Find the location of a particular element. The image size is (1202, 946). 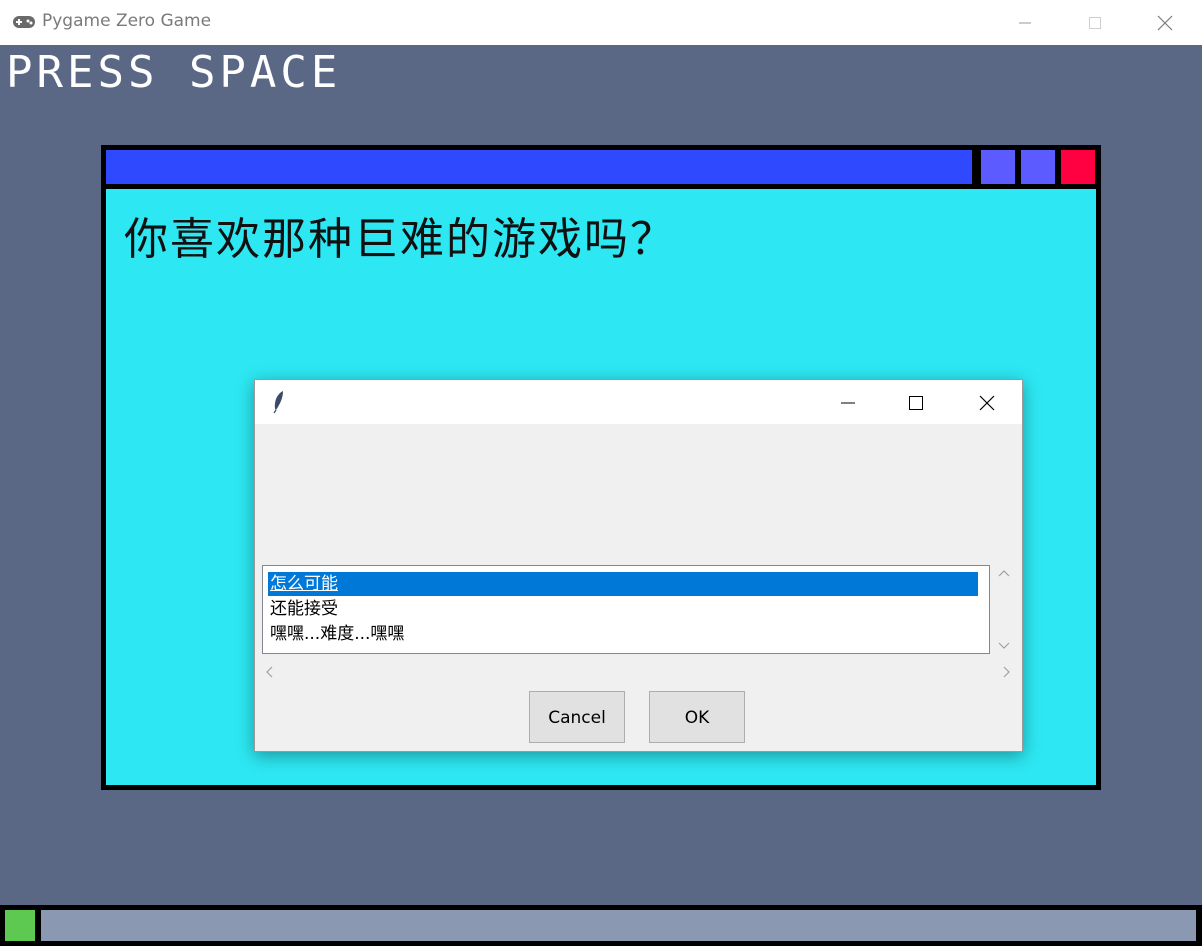

bottom-progress-bar is located at coordinates (601, 925).